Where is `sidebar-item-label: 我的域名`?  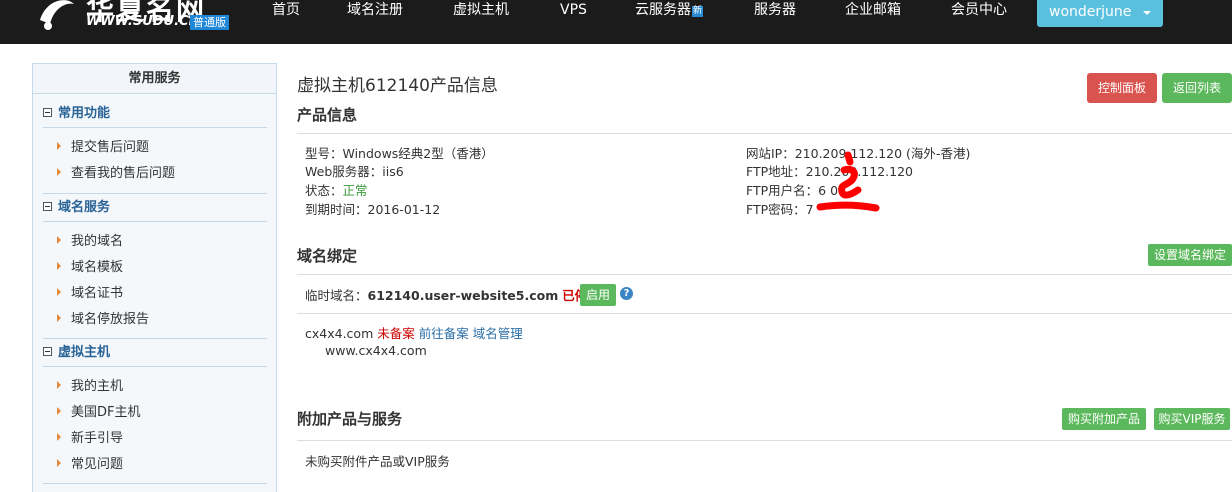
sidebar-item-label: 我的域名 is located at coordinates (97, 241).